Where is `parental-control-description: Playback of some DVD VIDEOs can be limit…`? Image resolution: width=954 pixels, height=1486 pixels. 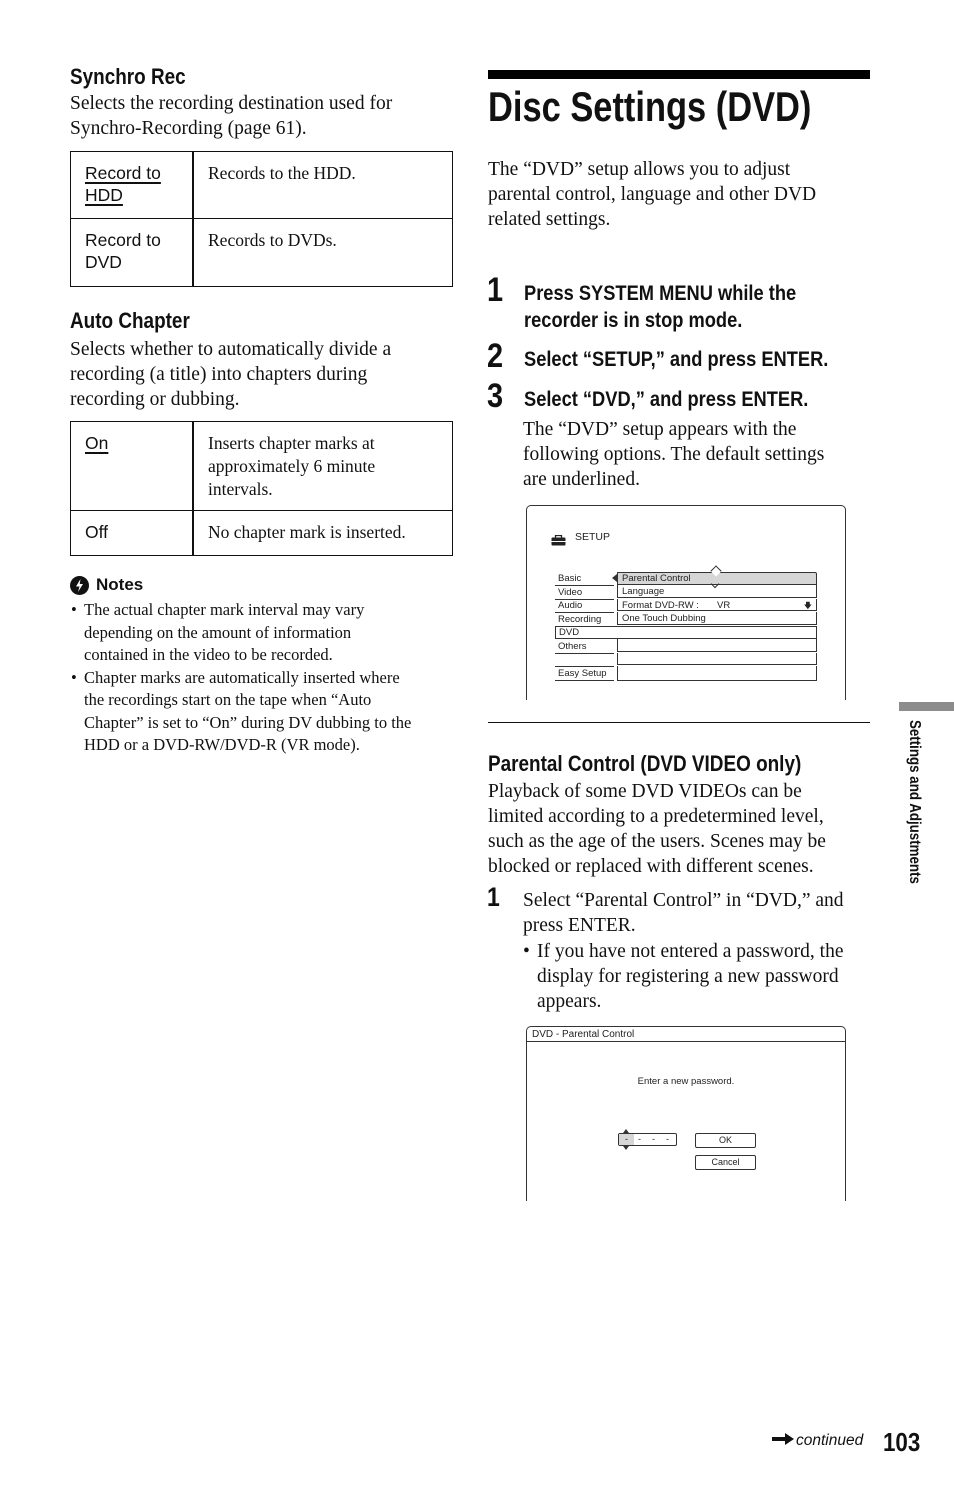 parental-control-description: Playback of some DVD VIDEOs can be limit… is located at coordinates (683, 829).